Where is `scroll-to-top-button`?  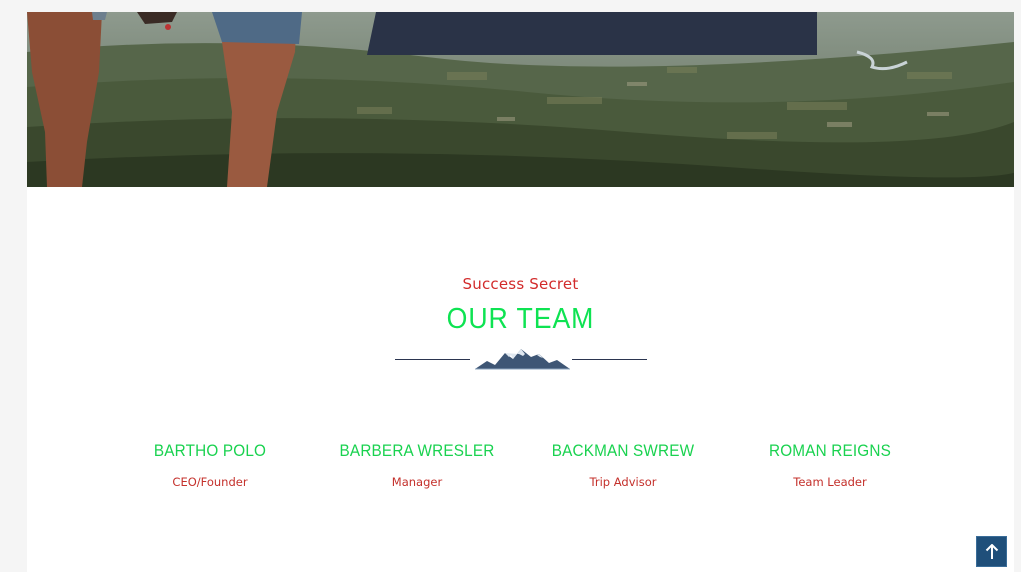 scroll-to-top-button is located at coordinates (991, 551).